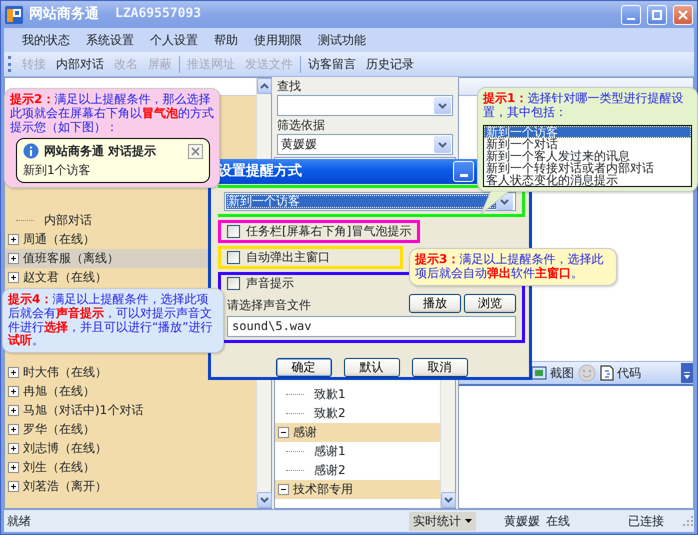 The height and width of the screenshot is (535, 698). Describe the element at coordinates (319, 231) in the screenshot. I see `checkbox: 任务栏[屏幕右下角]冒气泡提示` at that location.